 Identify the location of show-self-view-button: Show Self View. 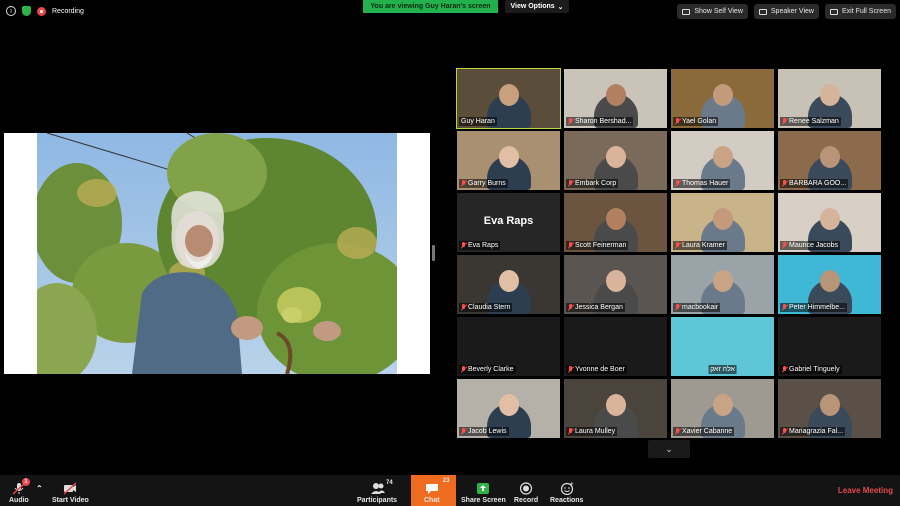
(712, 11).